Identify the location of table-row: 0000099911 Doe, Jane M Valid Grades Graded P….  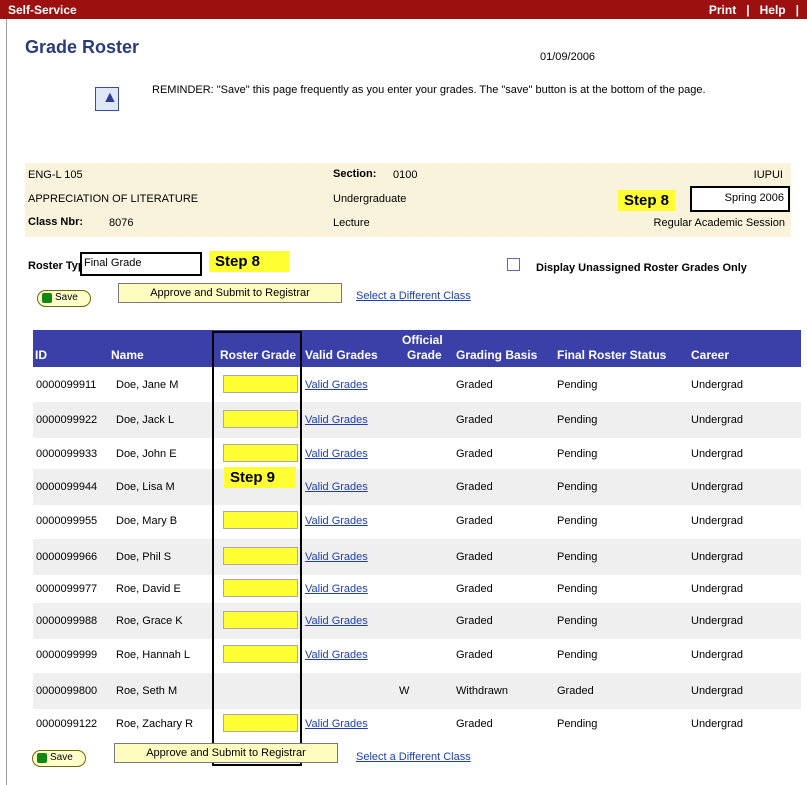
(417, 385).